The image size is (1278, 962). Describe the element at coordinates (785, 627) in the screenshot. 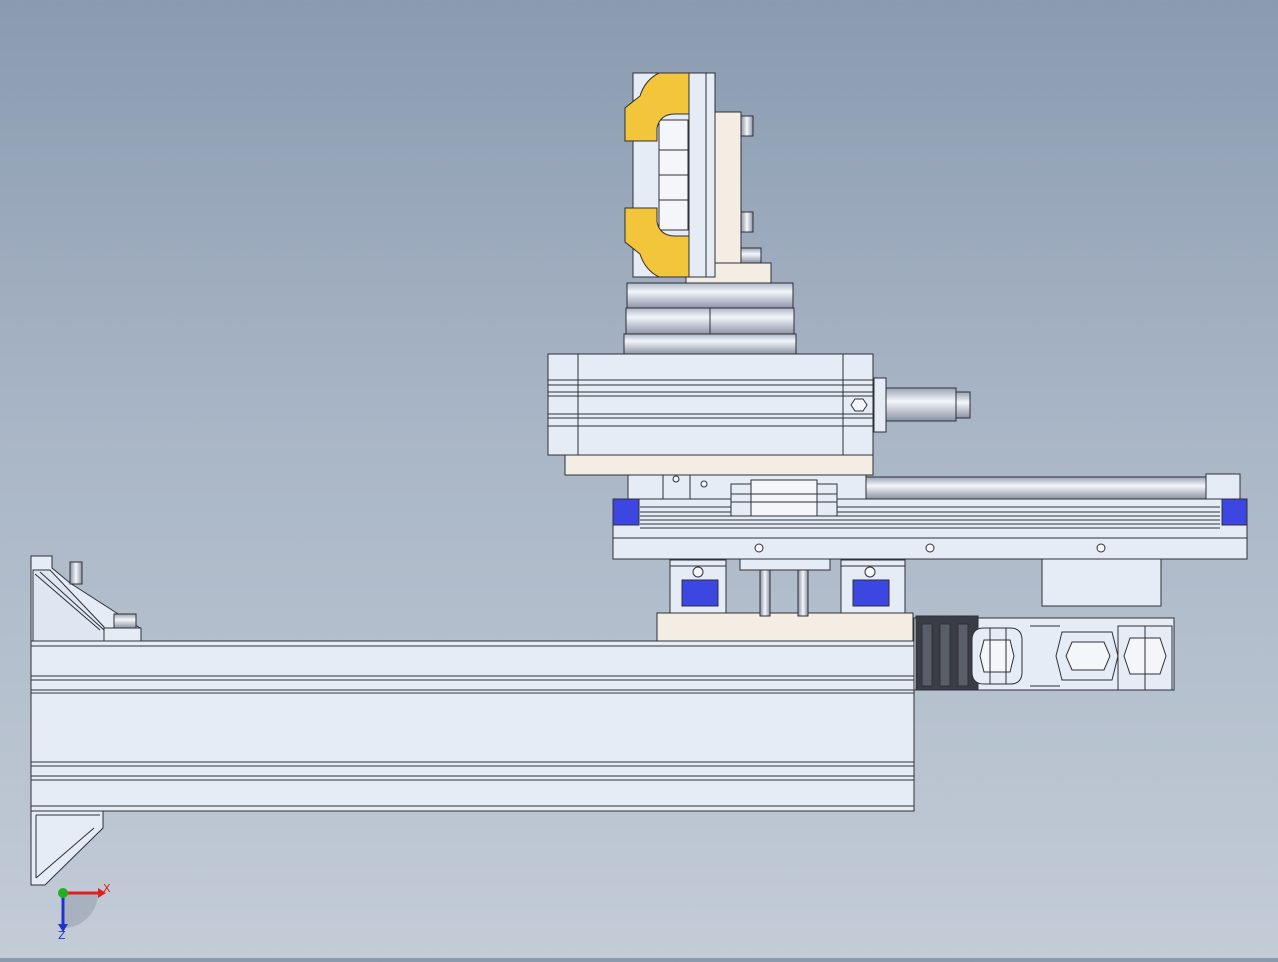

I see `carriage-base-block` at that location.